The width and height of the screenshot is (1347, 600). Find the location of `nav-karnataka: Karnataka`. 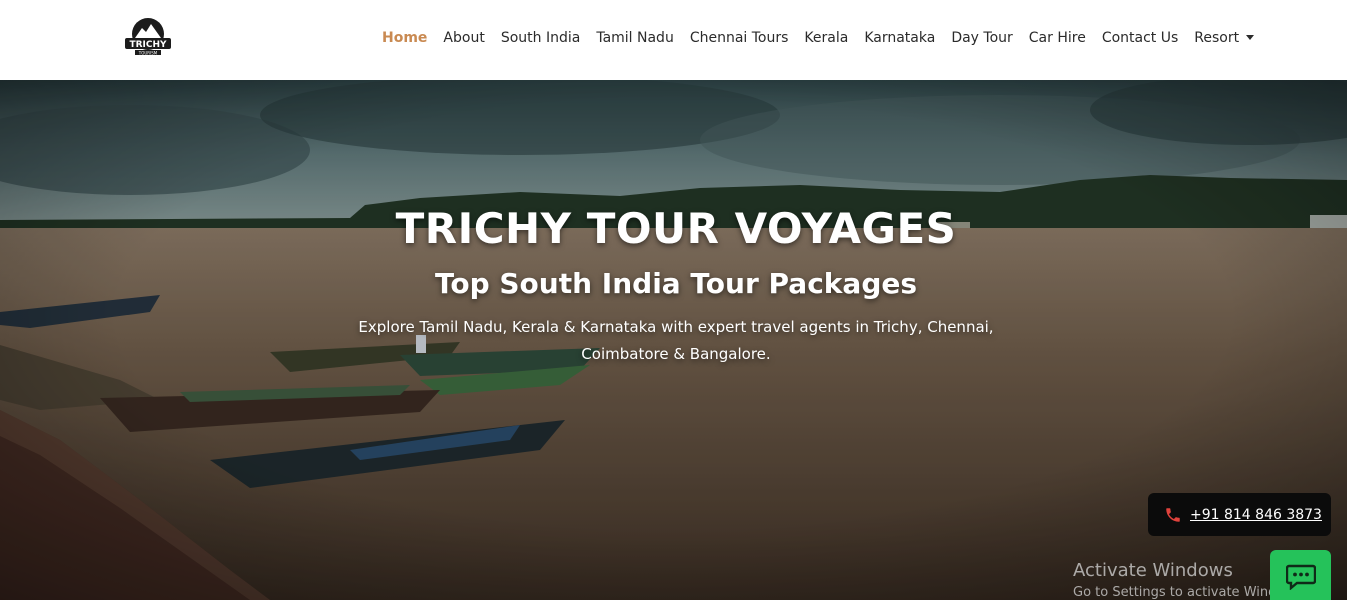

nav-karnataka: Karnataka is located at coordinates (899, 38).